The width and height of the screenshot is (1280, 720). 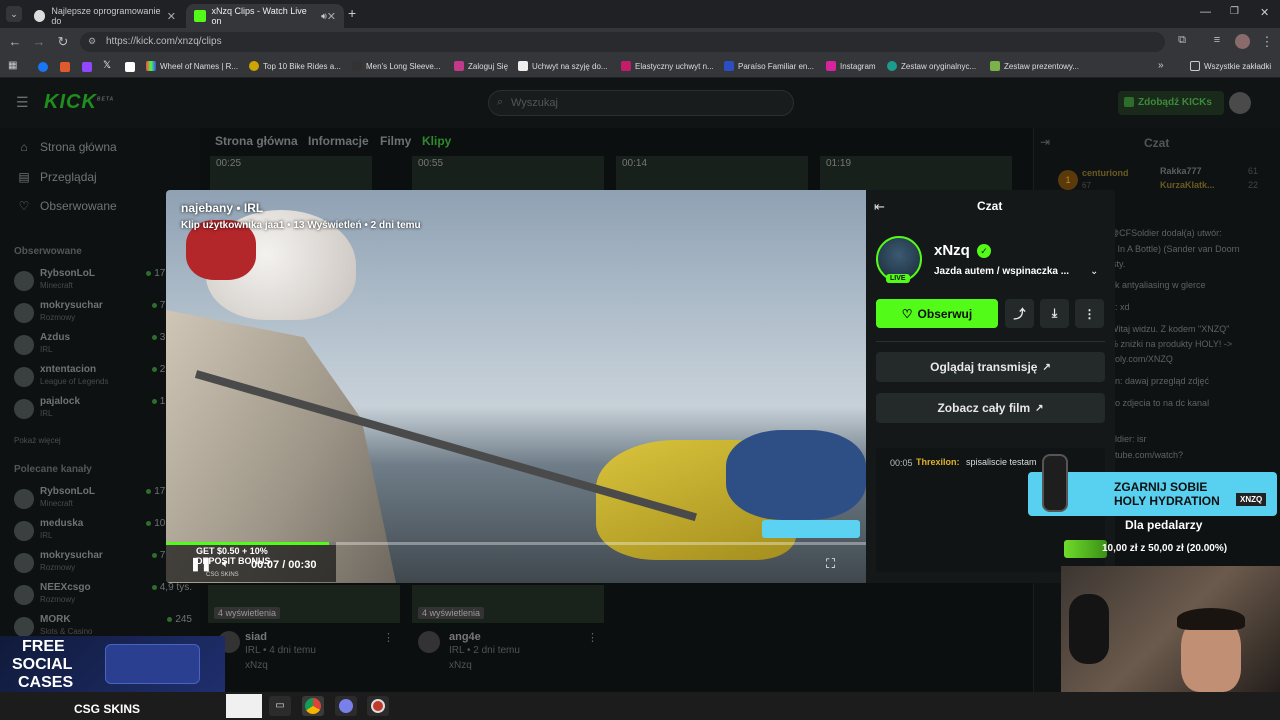 I want to click on browser-tab-1: Najlepsze oprogramowanie do ✕, so click(x=105, y=16).